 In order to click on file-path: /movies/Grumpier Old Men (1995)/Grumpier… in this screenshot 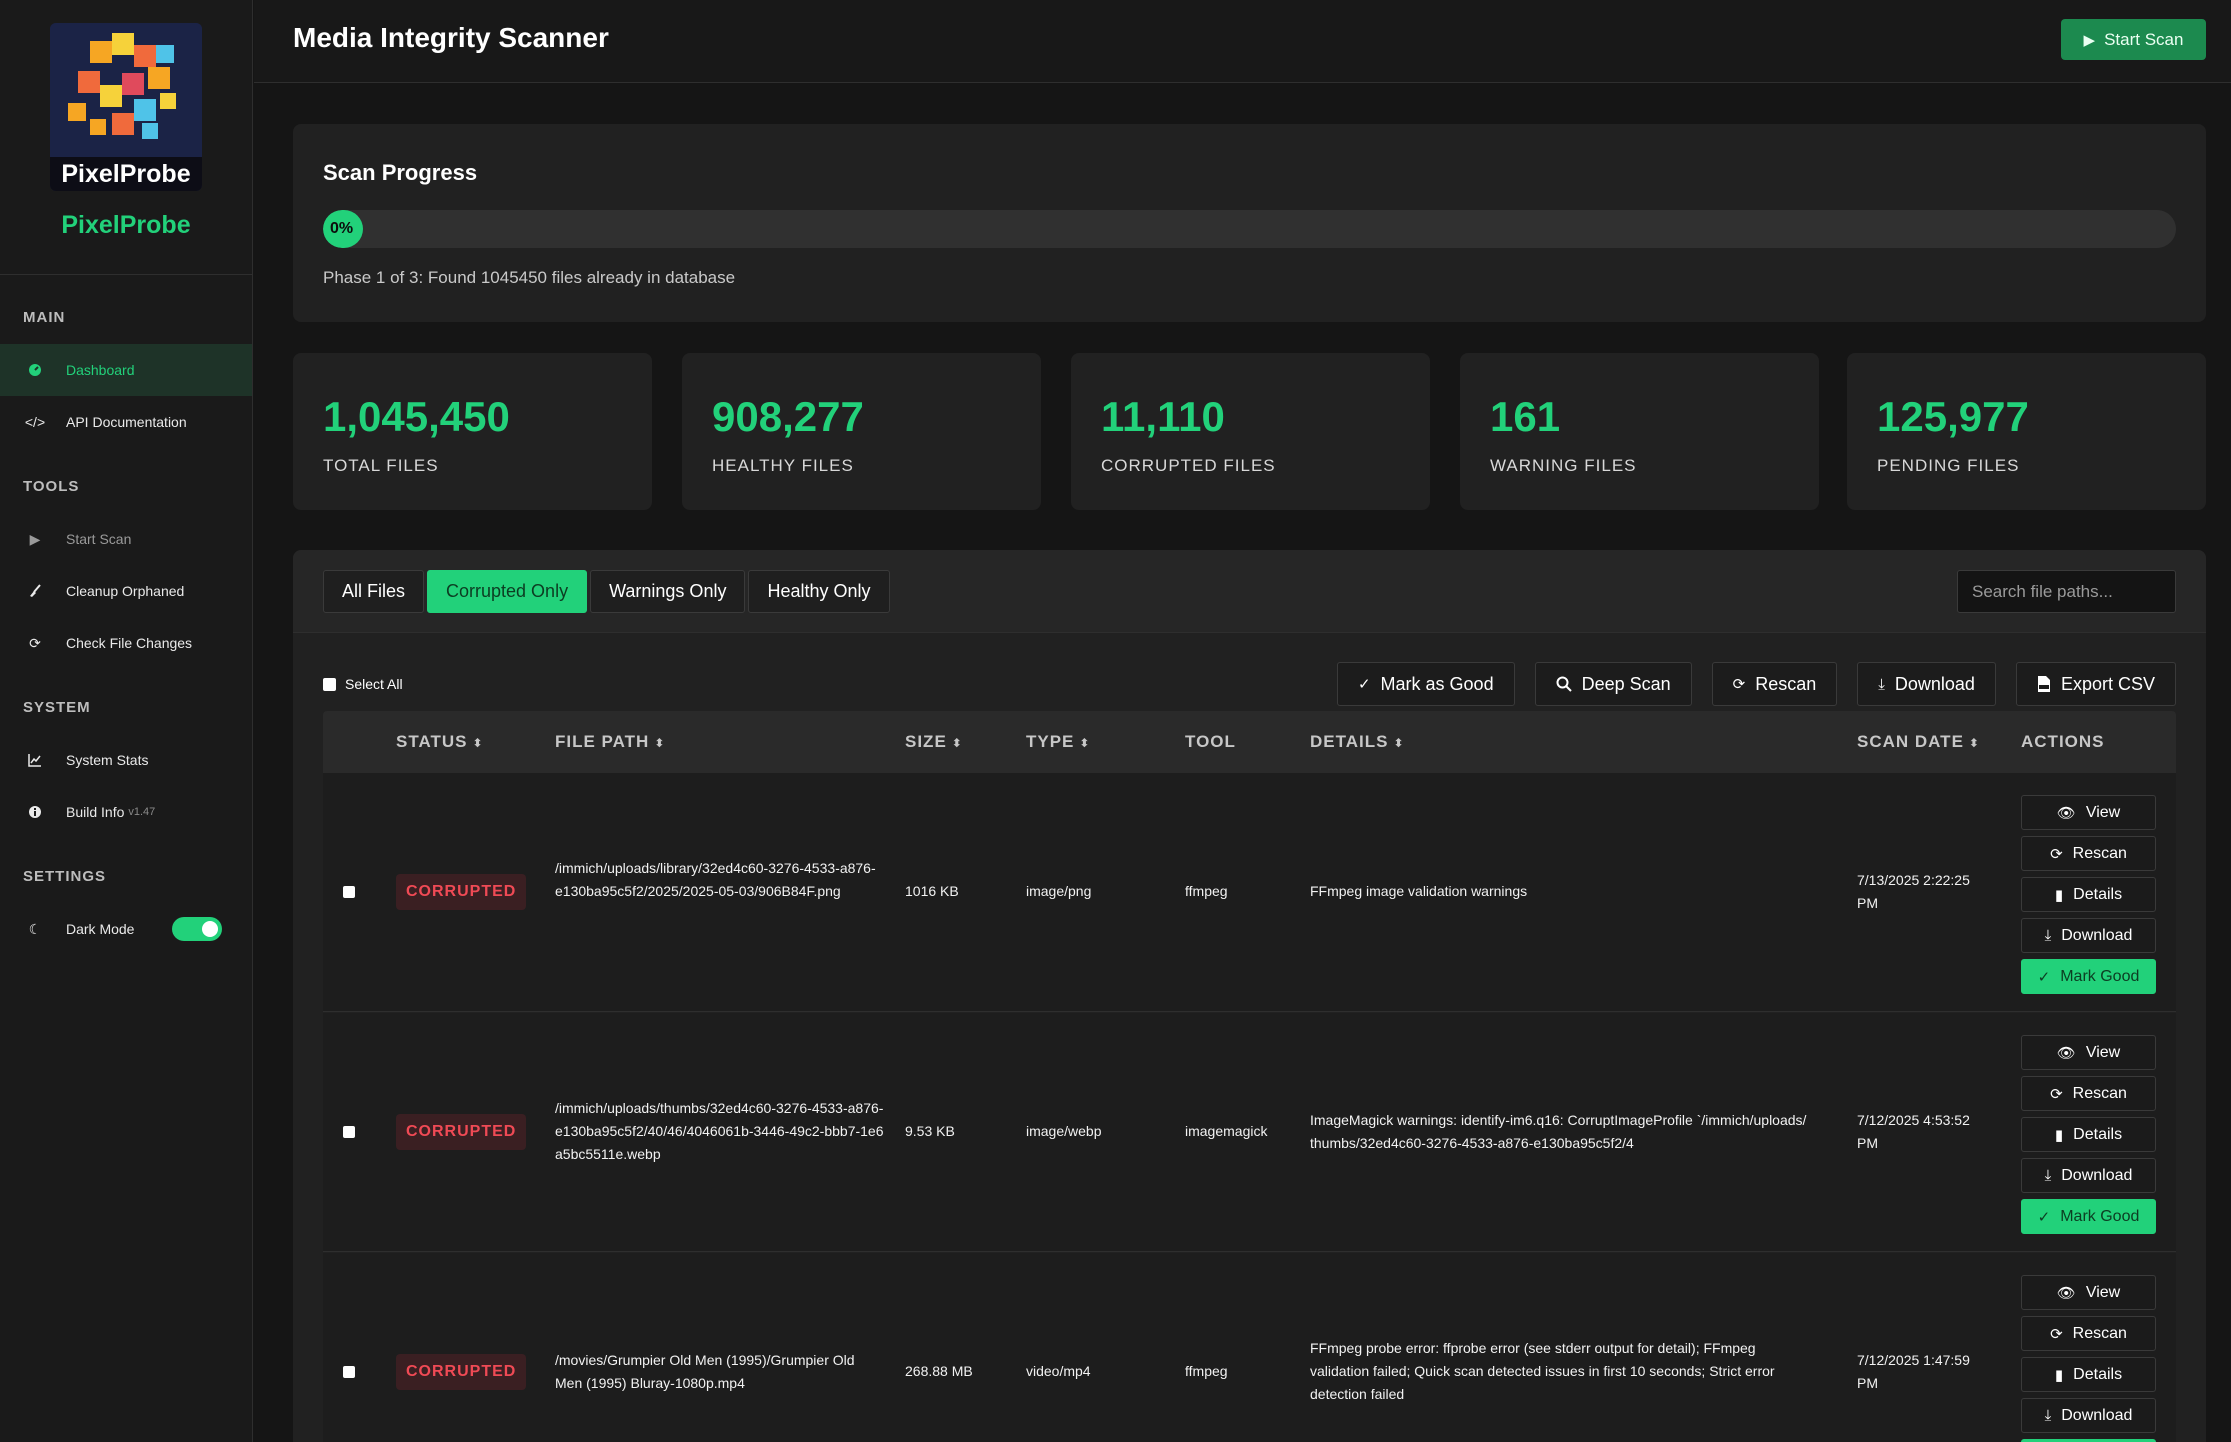, I will do `click(705, 1371)`.